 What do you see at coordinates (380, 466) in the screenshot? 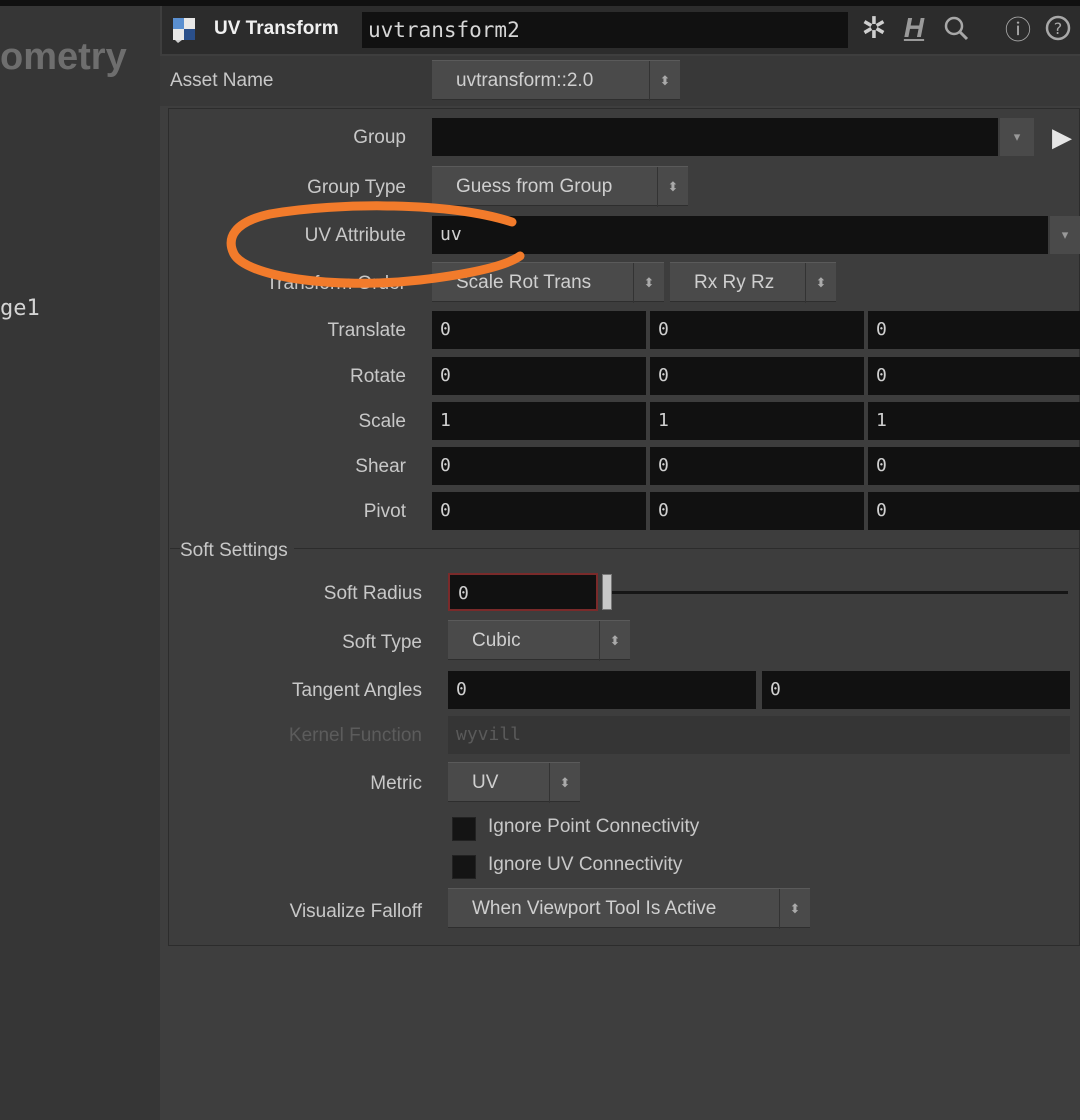
I see `shear-label: Shear` at bounding box center [380, 466].